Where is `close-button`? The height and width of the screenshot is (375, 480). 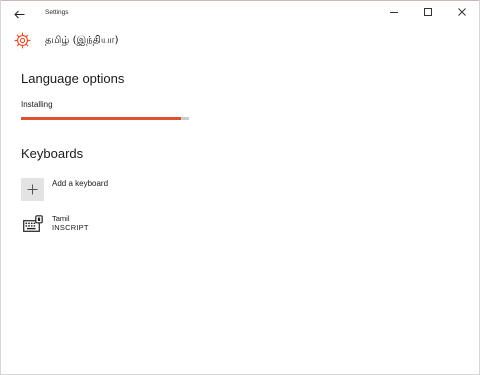 close-button is located at coordinates (462, 12).